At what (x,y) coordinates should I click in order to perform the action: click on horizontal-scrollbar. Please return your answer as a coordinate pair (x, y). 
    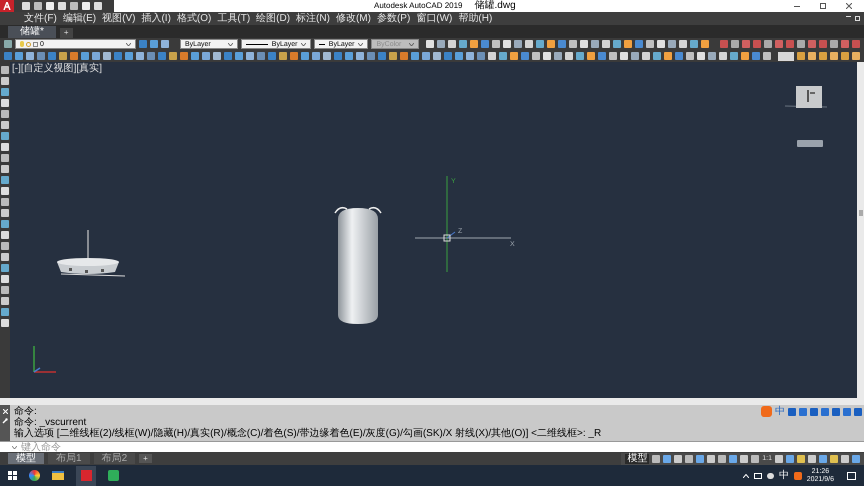
    Looking at the image, I should click on (432, 401).